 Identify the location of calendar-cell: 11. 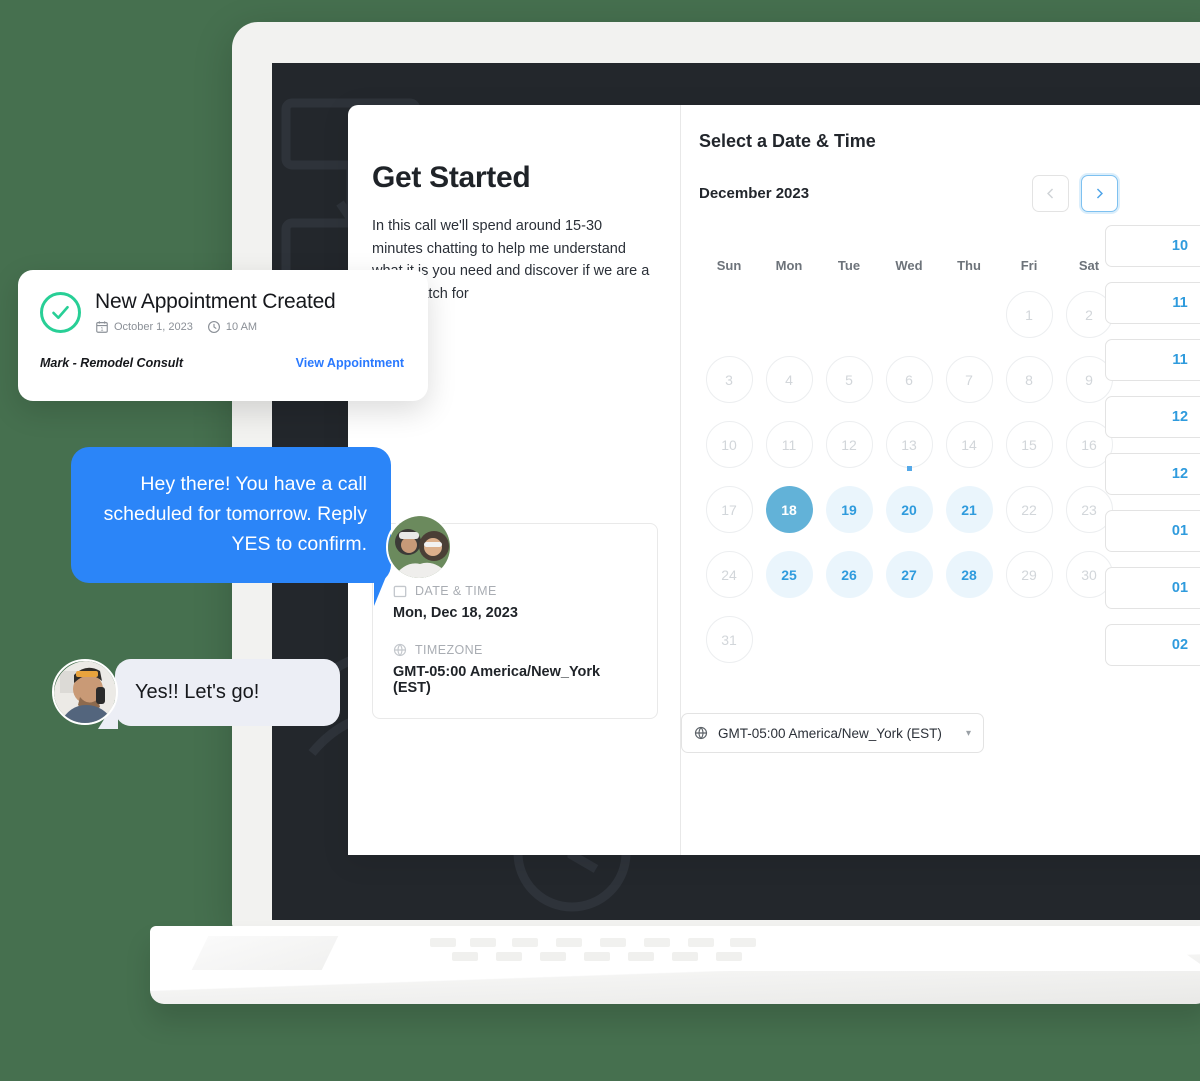
(789, 444).